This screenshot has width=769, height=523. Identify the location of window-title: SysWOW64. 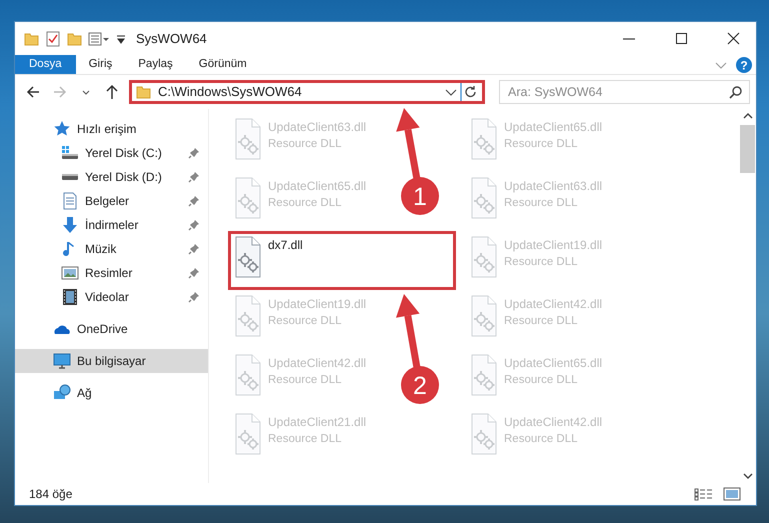
(171, 39).